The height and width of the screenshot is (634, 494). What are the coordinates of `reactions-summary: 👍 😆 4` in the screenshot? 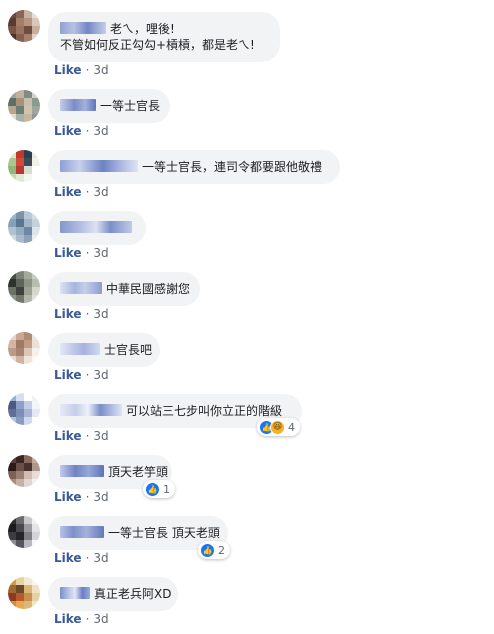 It's located at (278, 427).